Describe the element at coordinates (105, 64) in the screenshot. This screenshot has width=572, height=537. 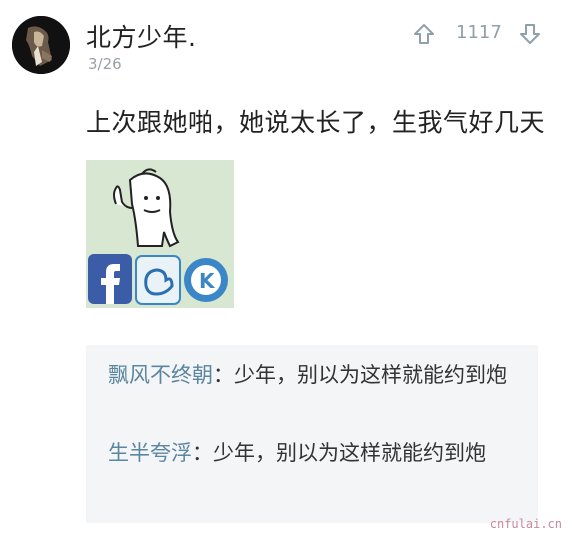
I see `post-date: 3/26` at that location.